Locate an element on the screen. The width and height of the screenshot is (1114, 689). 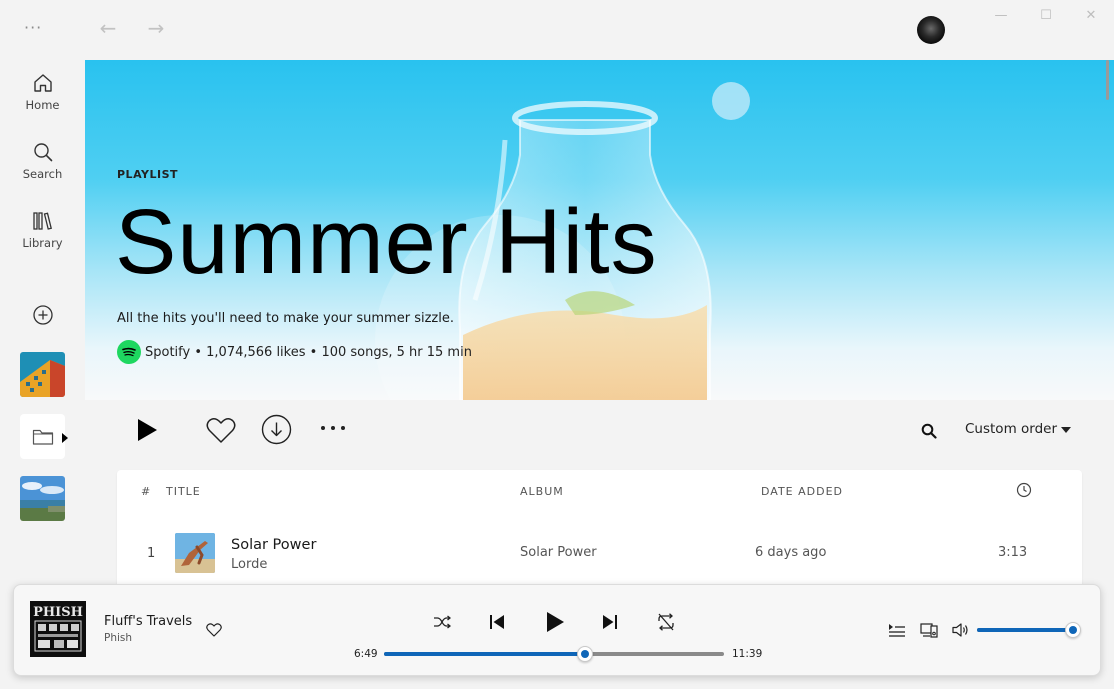
progress-handle is located at coordinates (584, 654).